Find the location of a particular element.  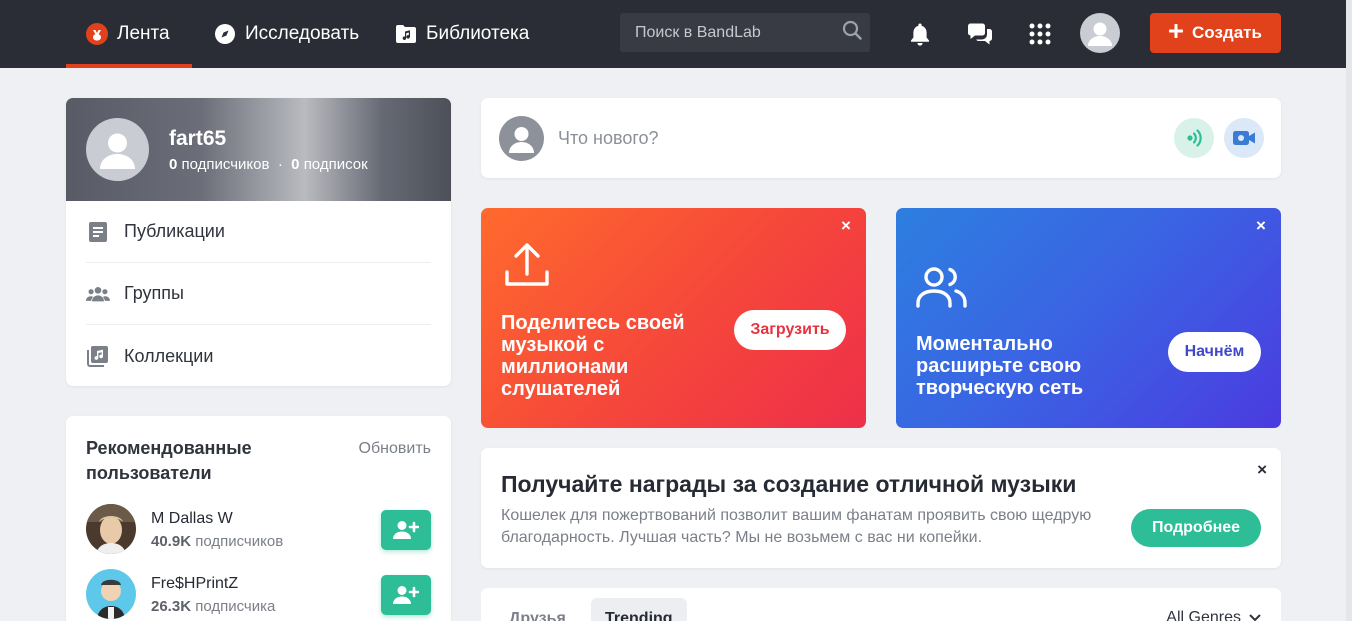

bandlab-logo-icon is located at coordinates (97, 34).